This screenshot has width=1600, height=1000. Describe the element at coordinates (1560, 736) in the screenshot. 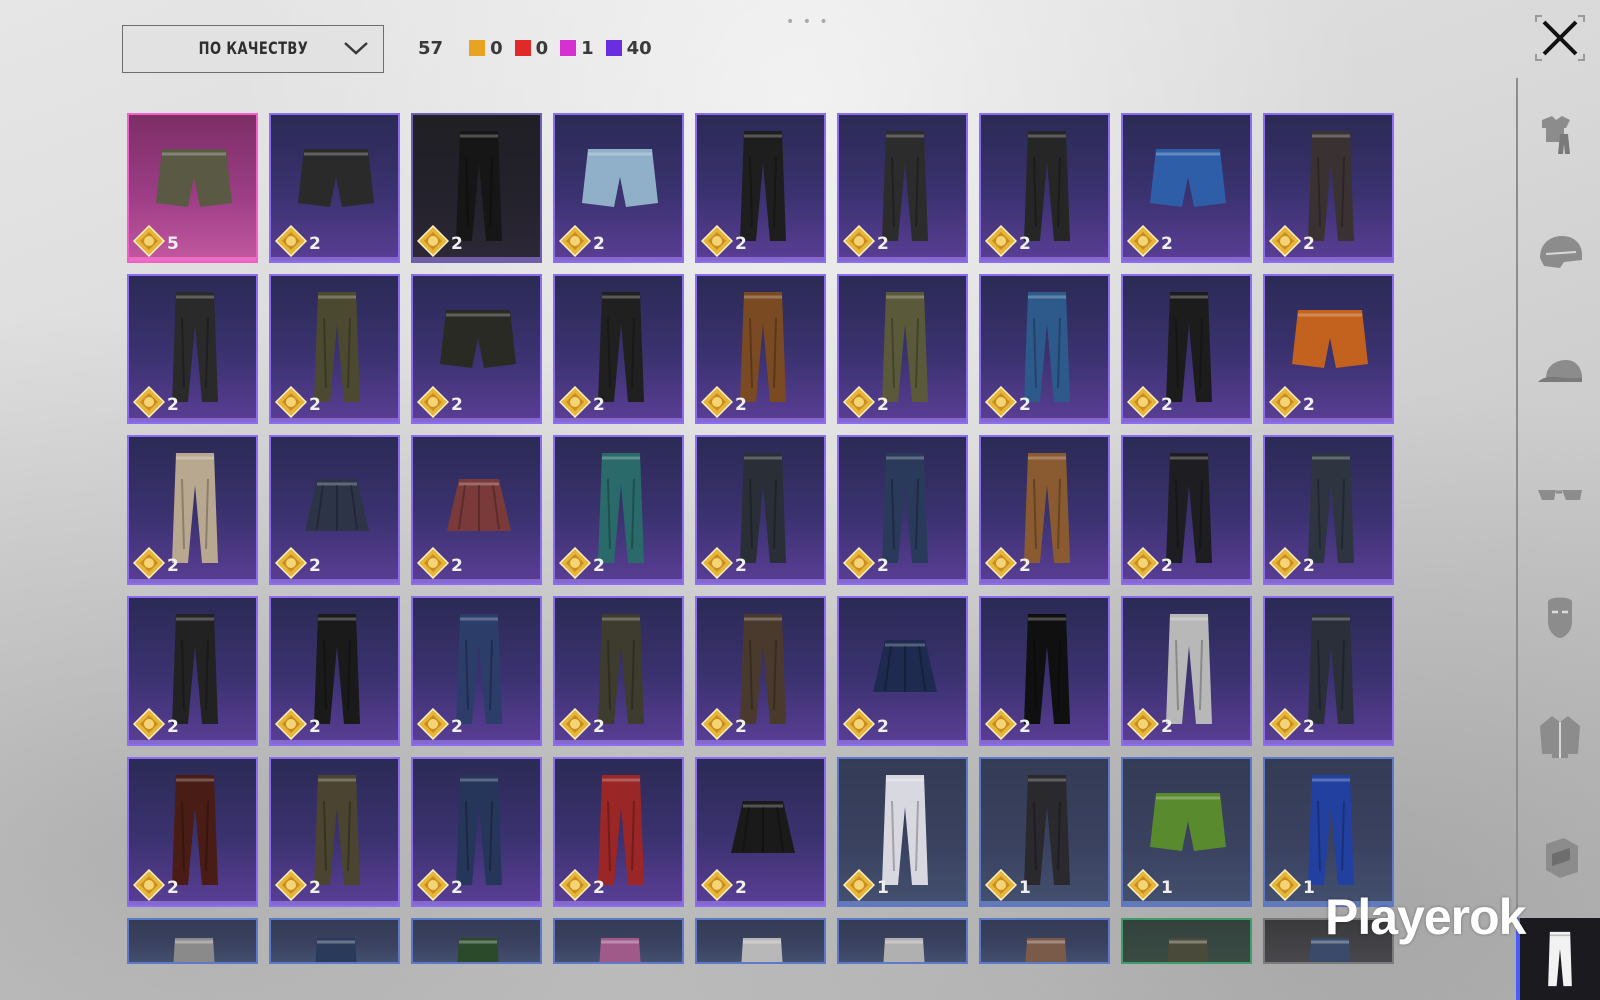

I see `category-jacket` at that location.